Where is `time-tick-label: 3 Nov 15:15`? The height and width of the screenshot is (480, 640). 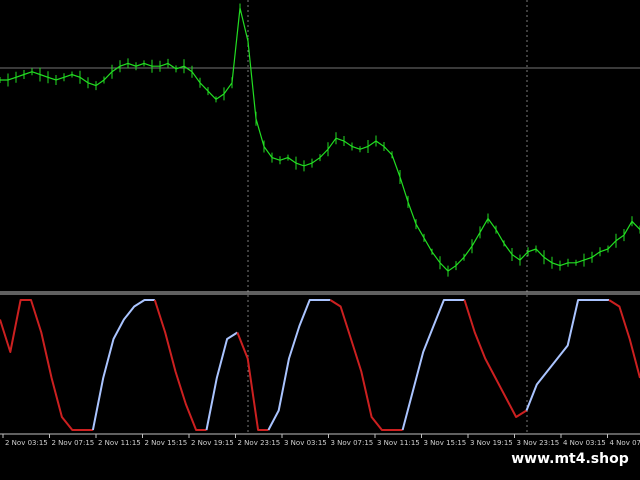 time-tick-label: 3 Nov 15:15 is located at coordinates (445, 443).